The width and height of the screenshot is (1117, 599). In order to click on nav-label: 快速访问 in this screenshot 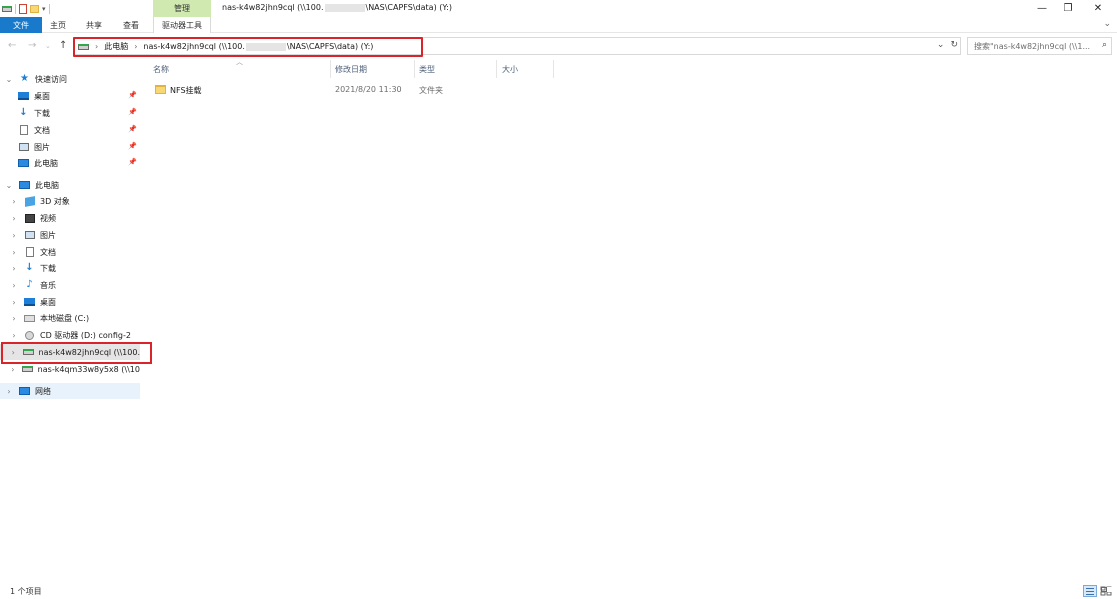, I will do `click(51, 79)`.